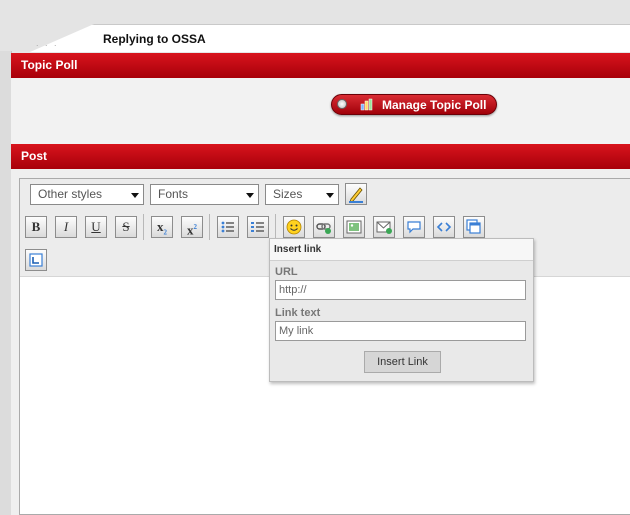  What do you see at coordinates (315, 26) in the screenshot?
I see `tab-strip: . . . Replying to OSSA` at bounding box center [315, 26].